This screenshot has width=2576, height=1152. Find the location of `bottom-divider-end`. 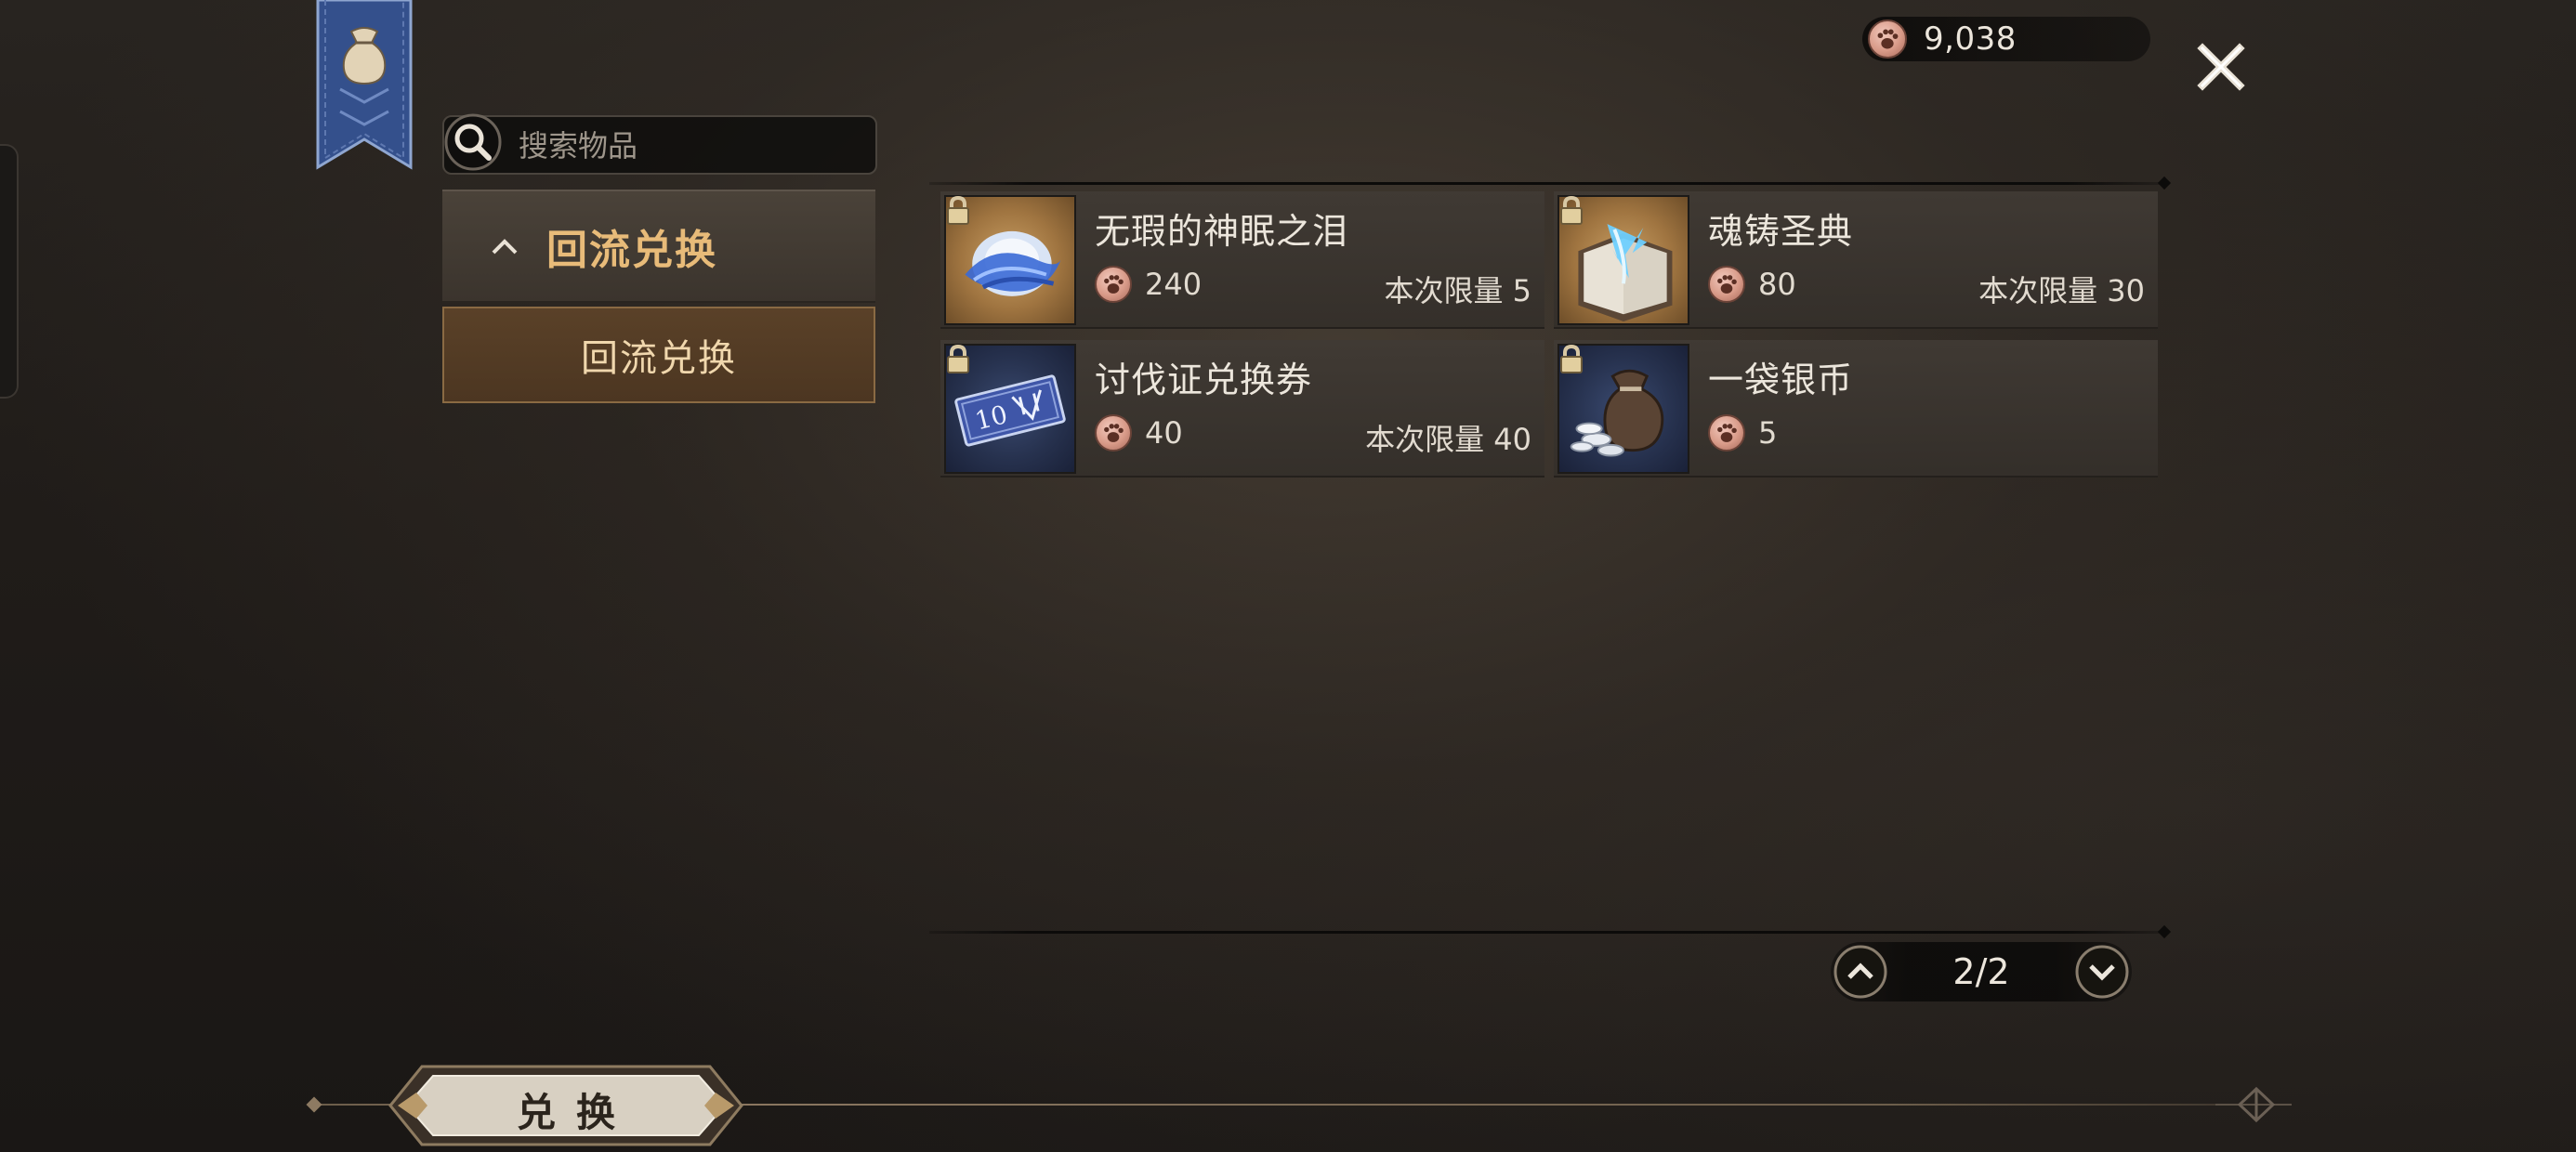

bottom-divider-end is located at coordinates (314, 1104).